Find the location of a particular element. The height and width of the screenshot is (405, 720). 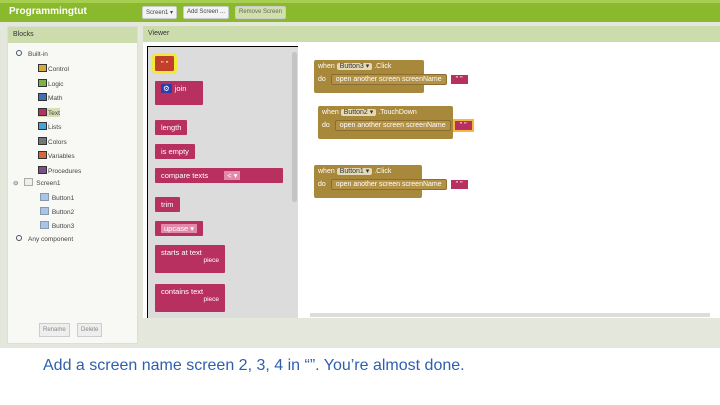

block-text-string: " " is located at coordinates (164, 63).